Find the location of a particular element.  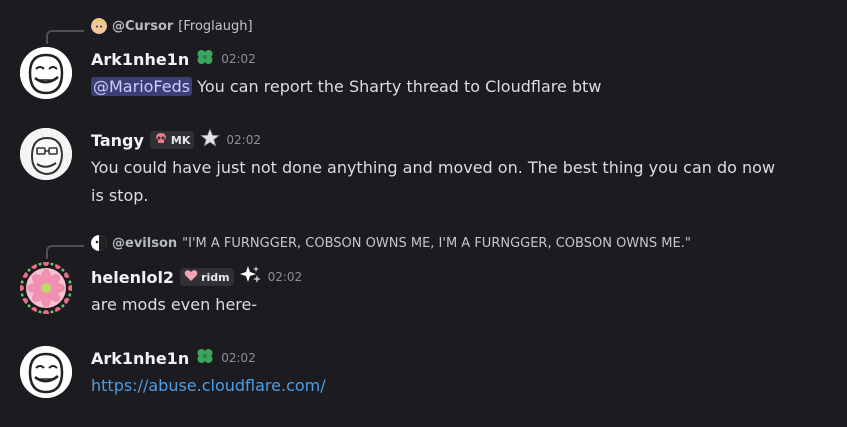

reply-author: @evilson is located at coordinates (144, 243).